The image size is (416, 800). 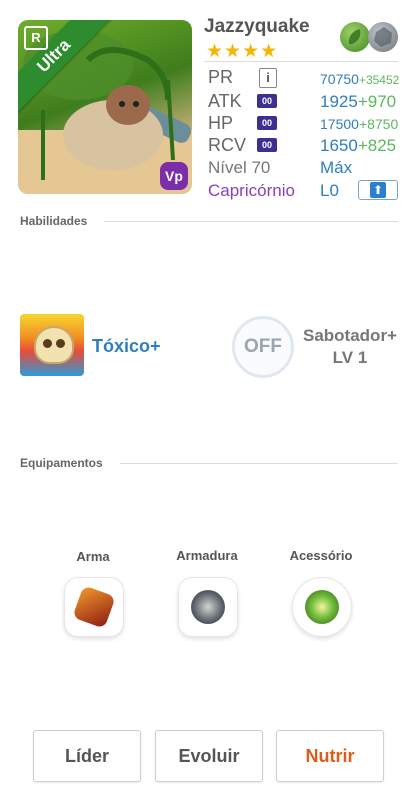 I want to click on pr-bonus: +35452, so click(x=379, y=80).